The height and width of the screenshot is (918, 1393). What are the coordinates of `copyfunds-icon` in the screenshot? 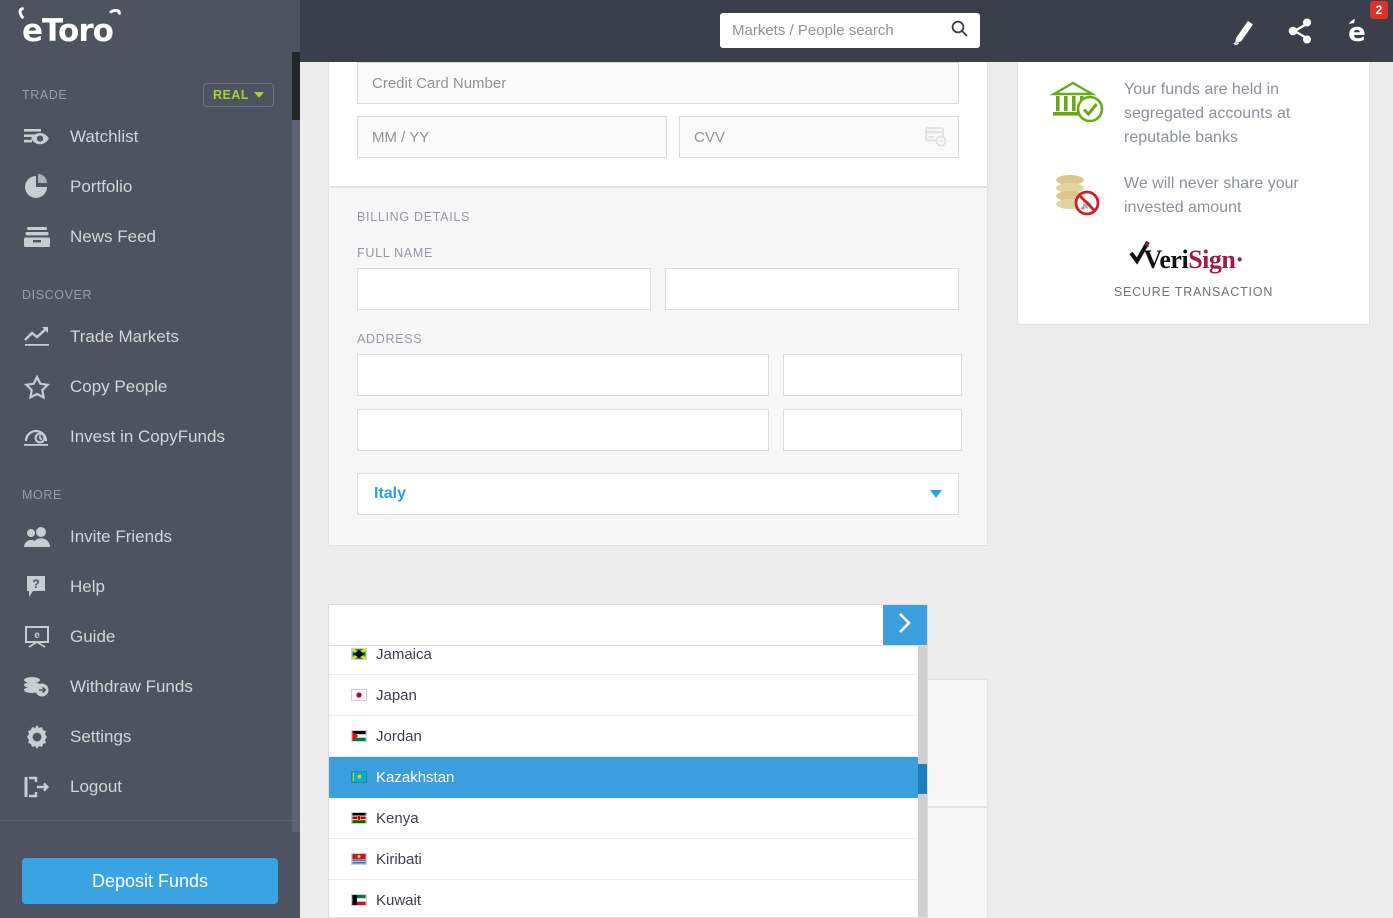 It's located at (37, 437).